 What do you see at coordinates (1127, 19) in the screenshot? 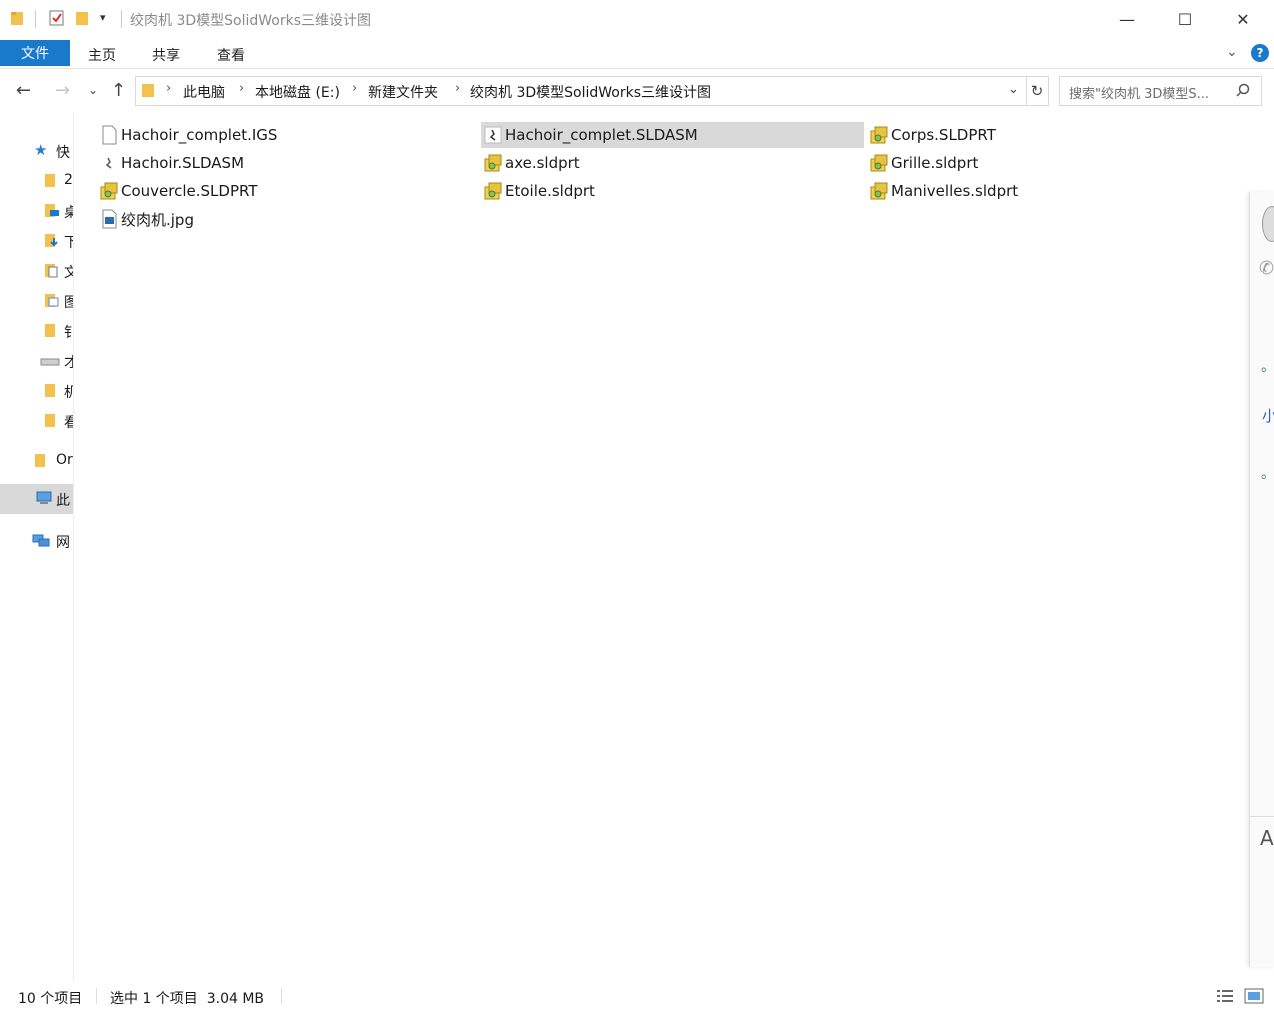
I see `minimize-button: —` at bounding box center [1127, 19].